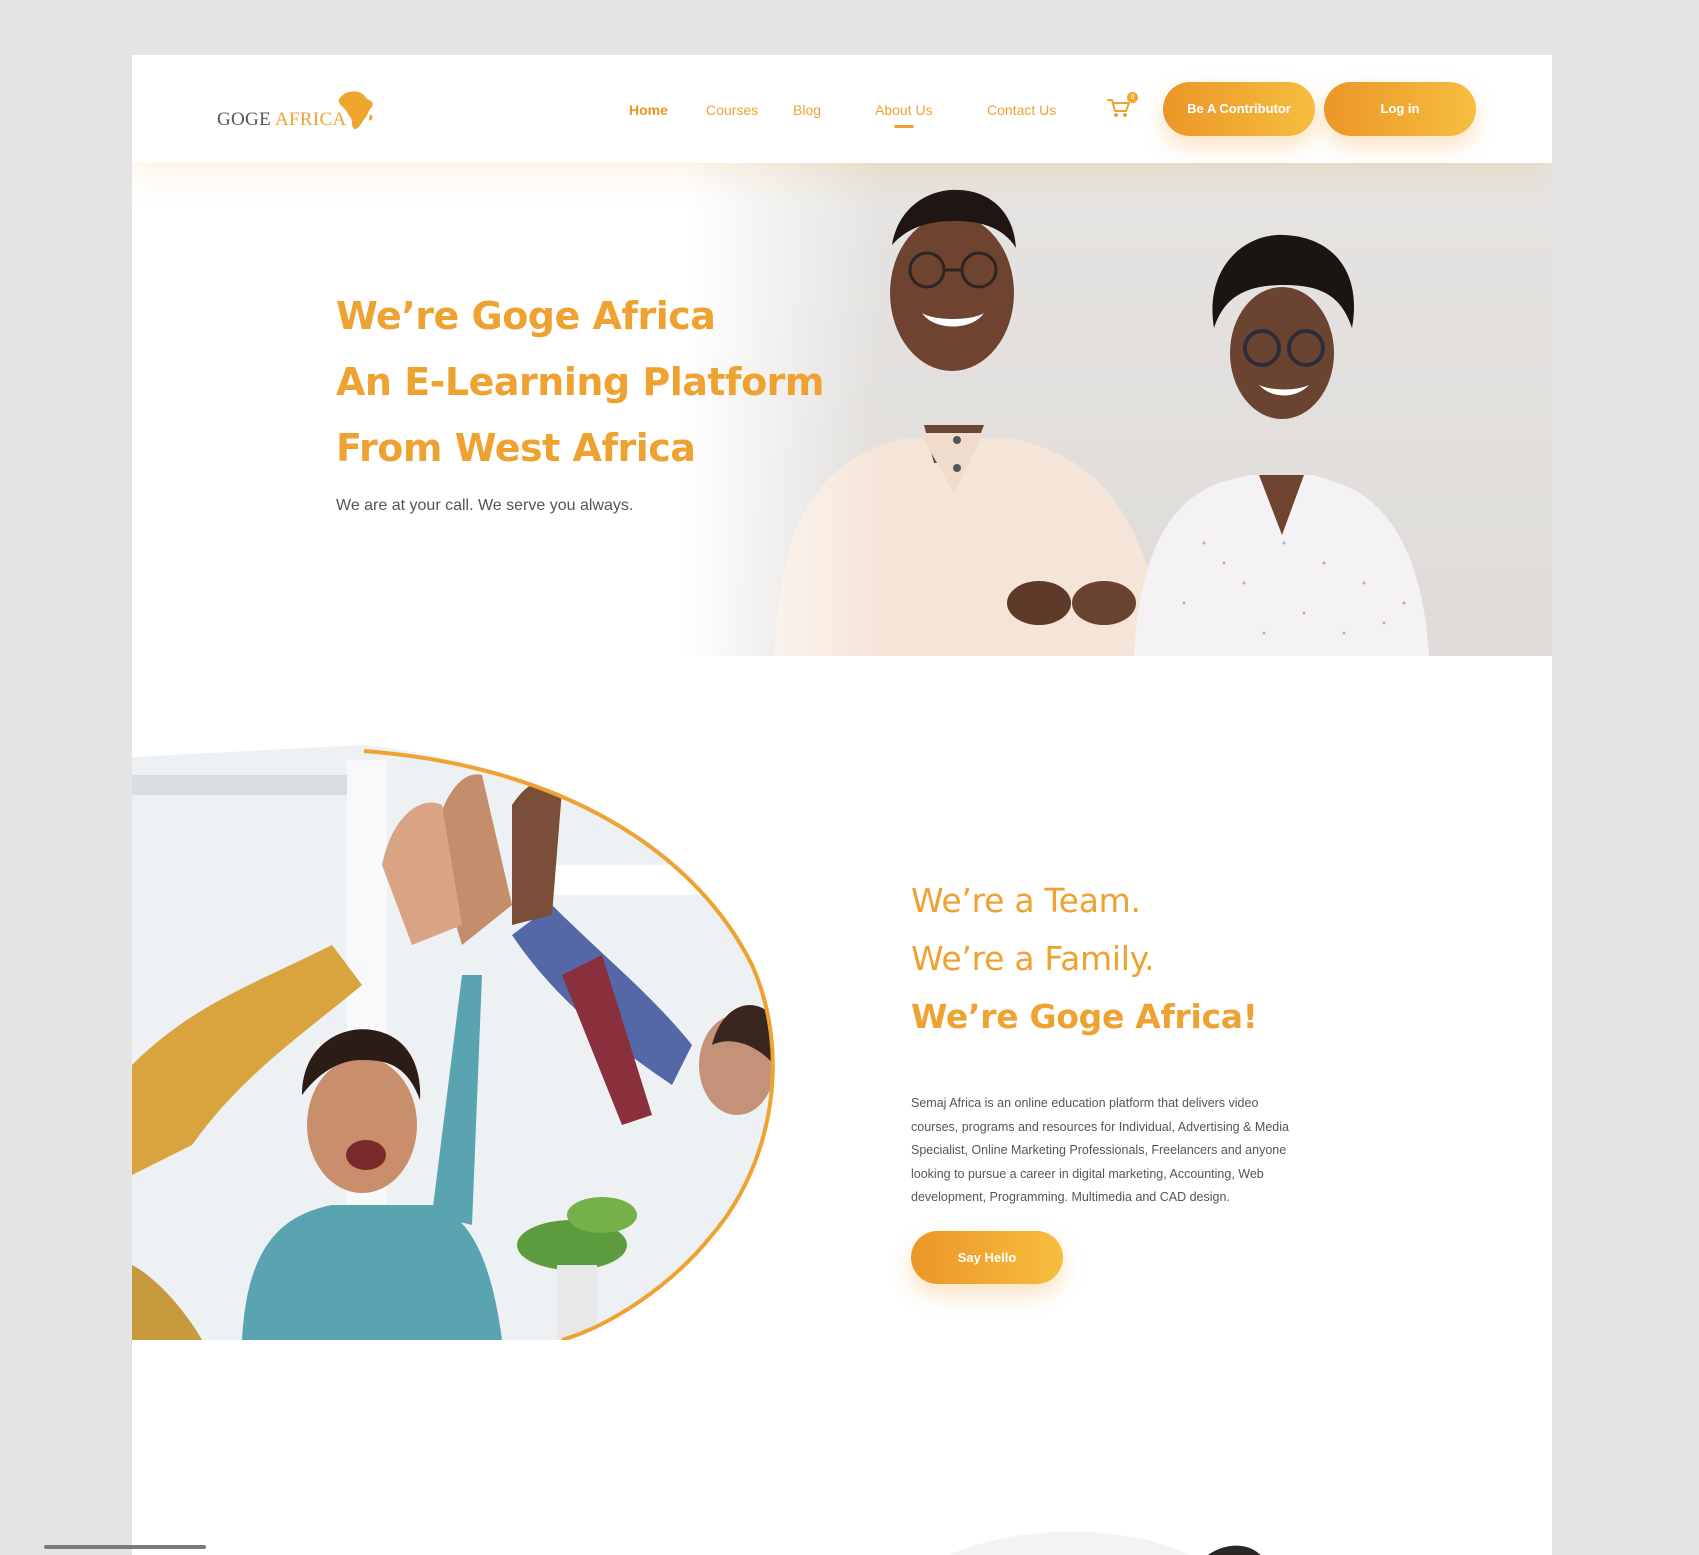  Describe the element at coordinates (355, 110) in the screenshot. I see `africa-map-icon` at that location.